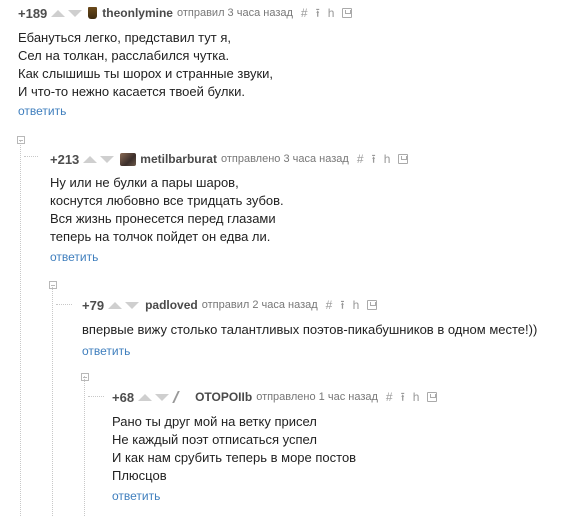  Describe the element at coordinates (214, 439) in the screenshot. I see `comment-line: Не каждый поэт отписаться успел` at that location.